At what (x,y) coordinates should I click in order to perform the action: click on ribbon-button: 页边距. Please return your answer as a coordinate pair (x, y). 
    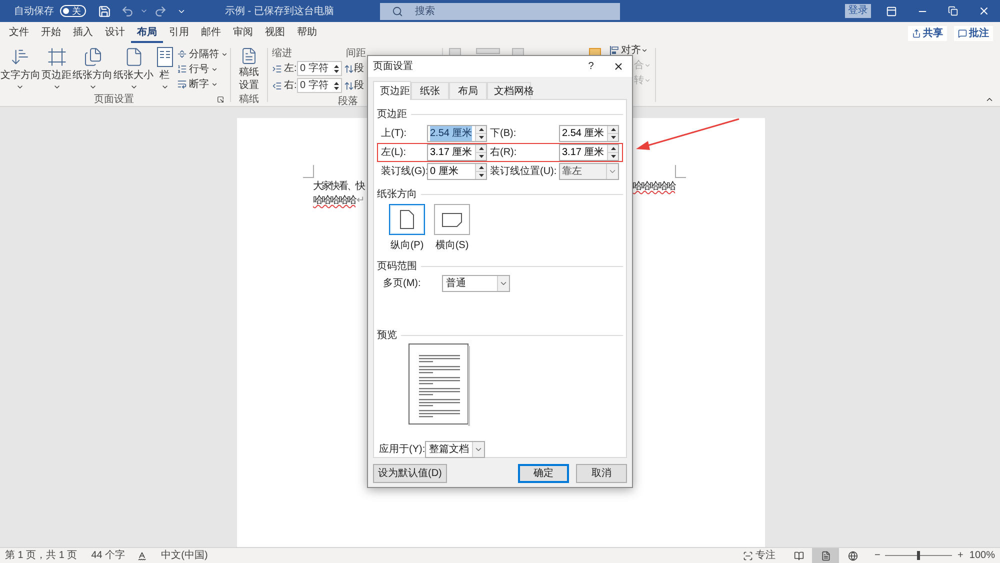
    Looking at the image, I should click on (56, 69).